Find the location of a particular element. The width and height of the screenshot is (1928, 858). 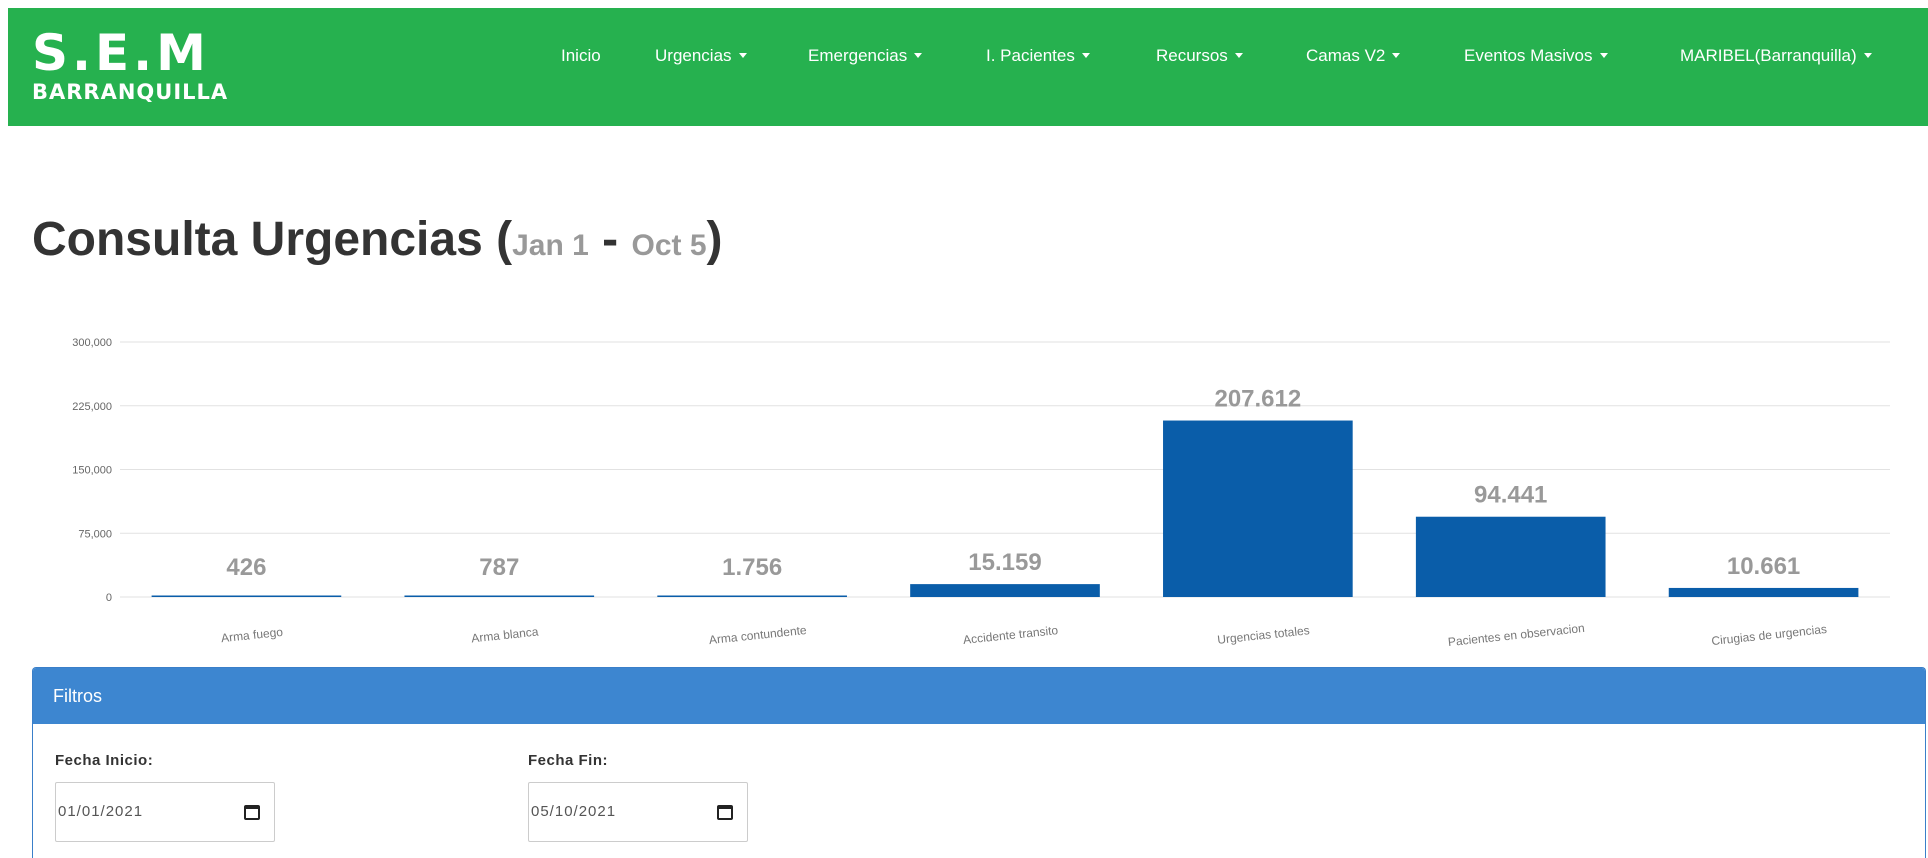

start-date-field: Fecha Inicio: 01/01/2021 is located at coordinates (165, 797).